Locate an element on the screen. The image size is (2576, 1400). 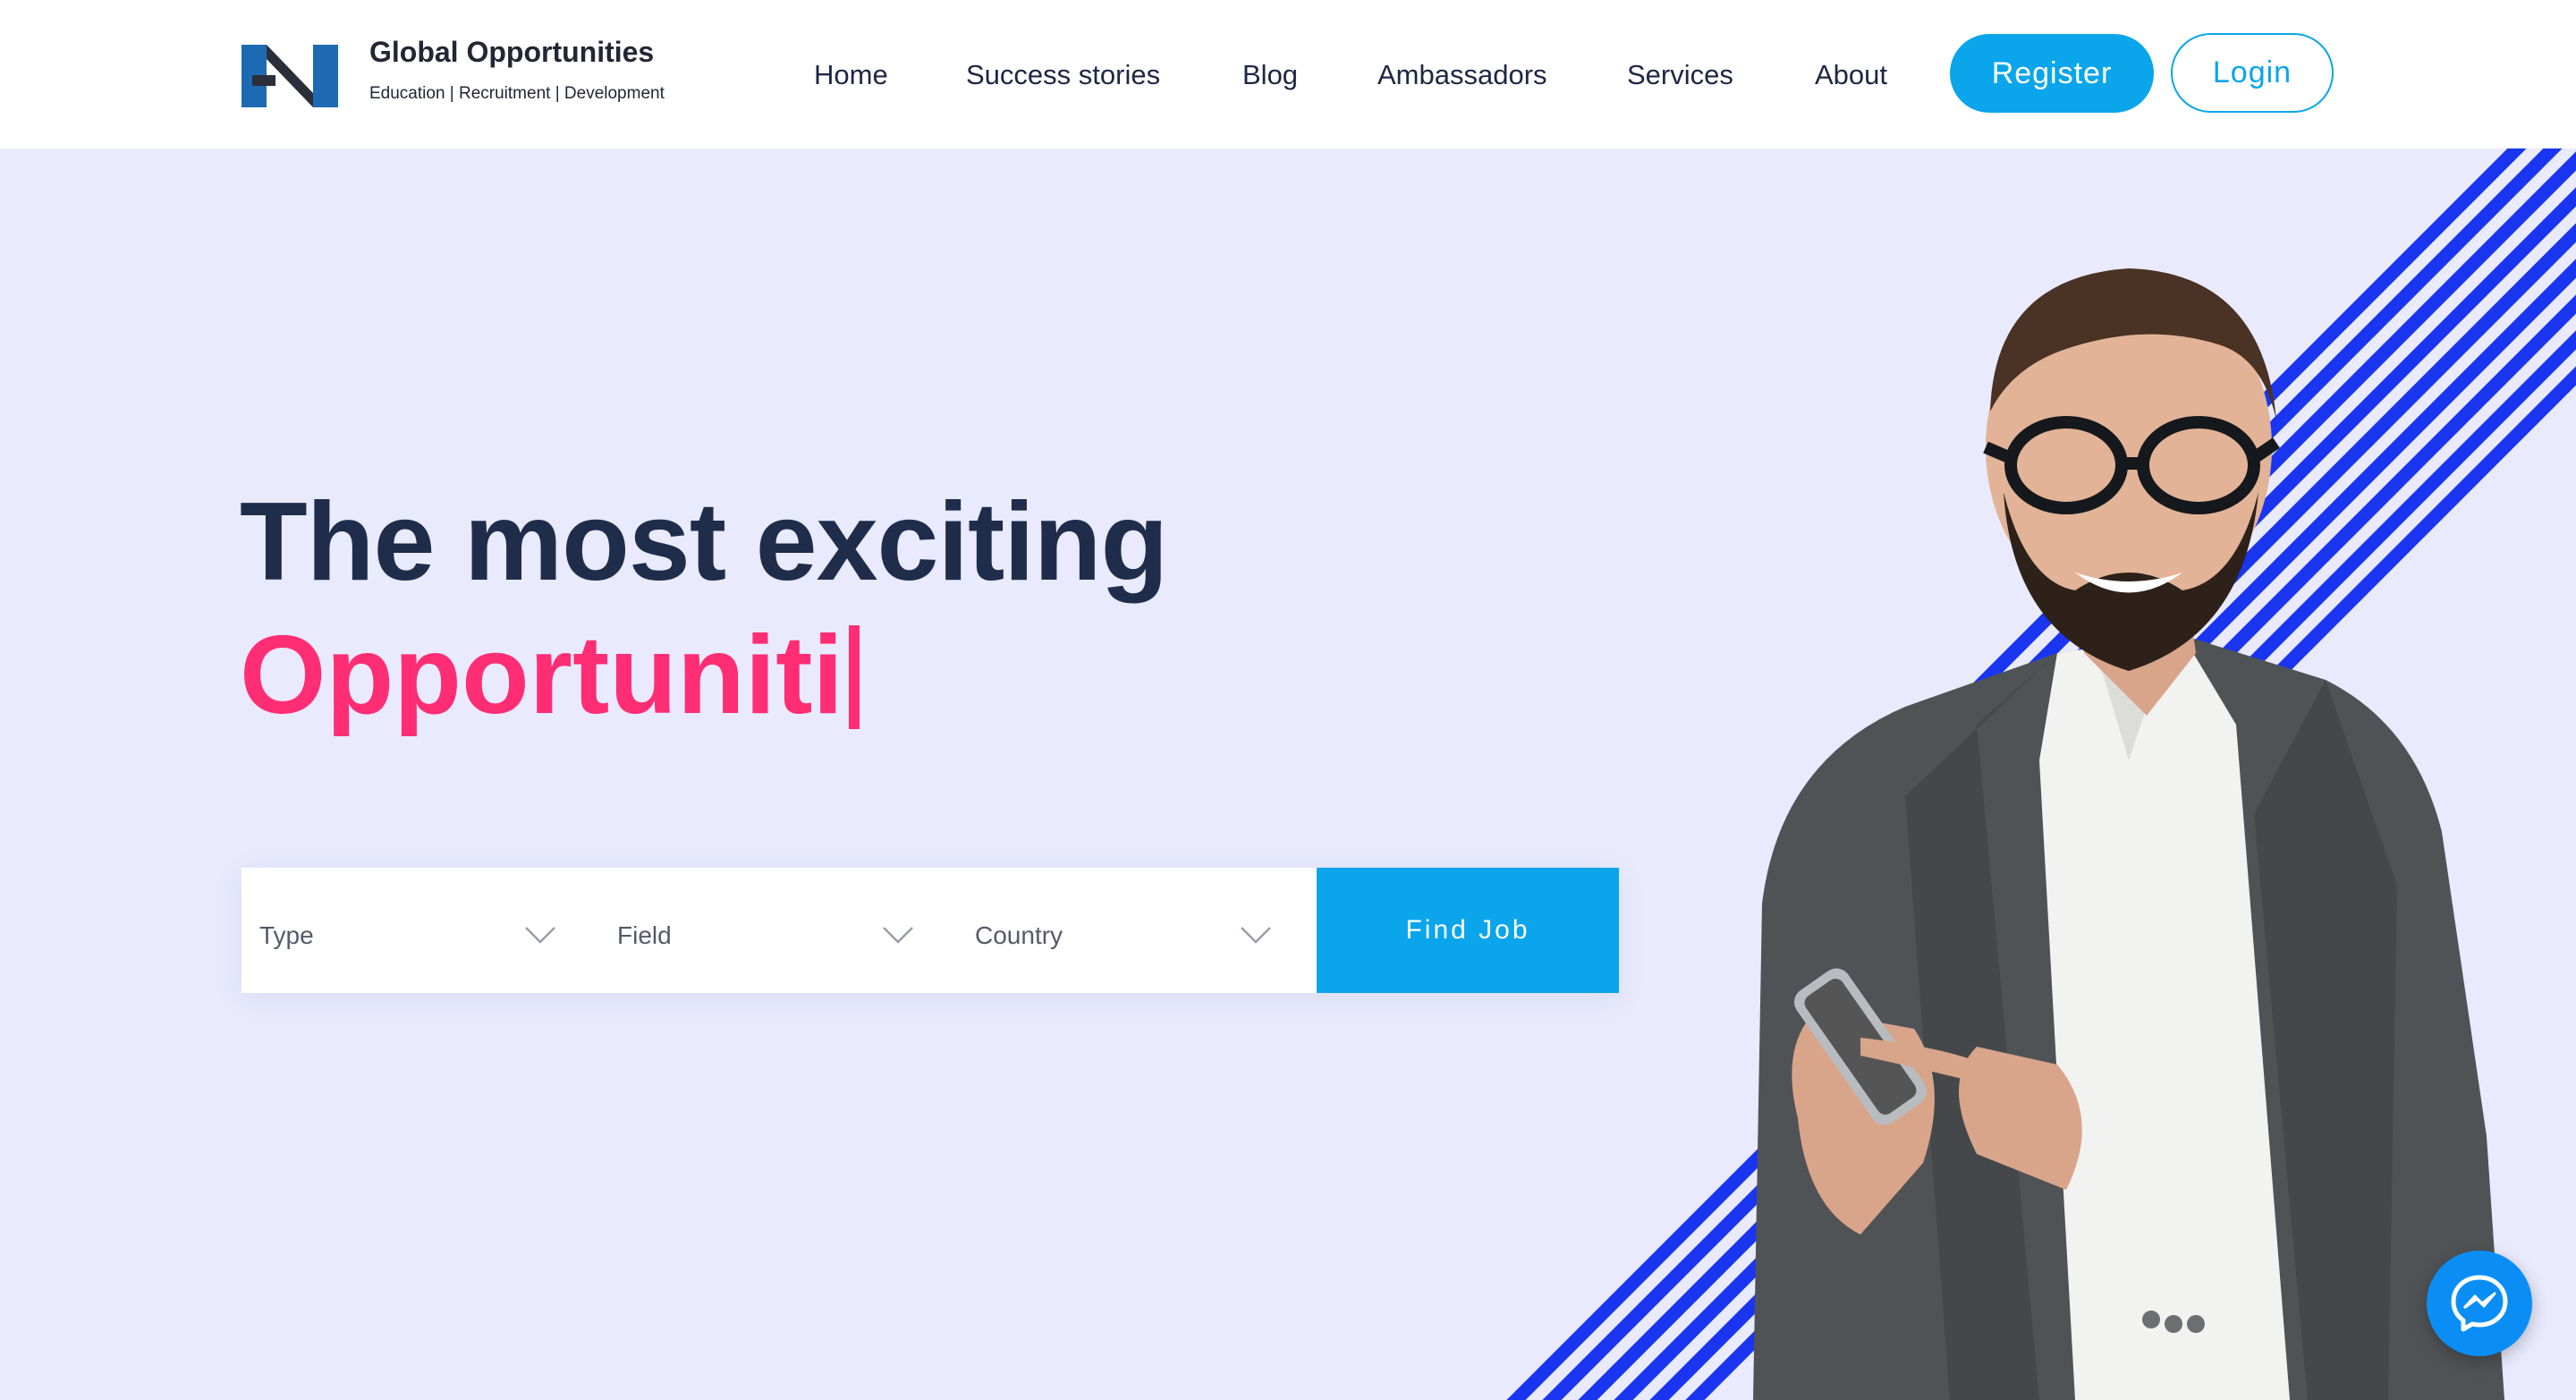
find-job-button: Find Job is located at coordinates (1468, 930).